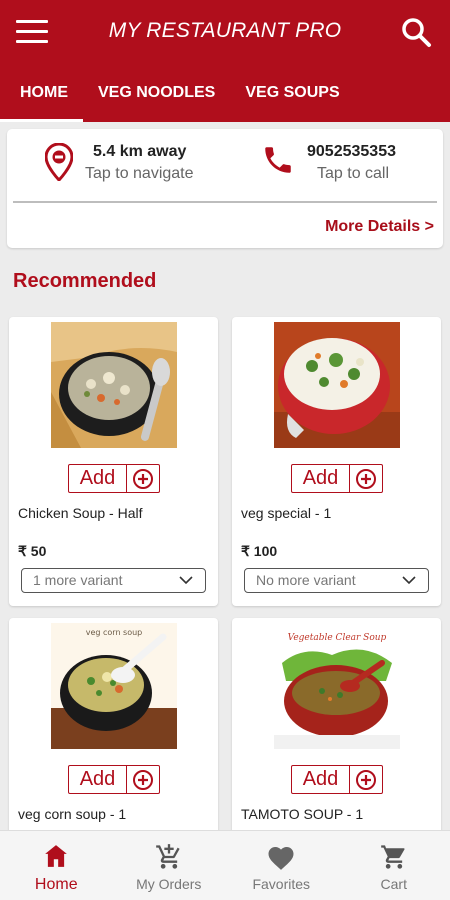 Image resolution: width=450 pixels, height=900 pixels. What do you see at coordinates (119, 163) in the screenshot?
I see `navigate-block: 5.4 km away Tap to navigate` at bounding box center [119, 163].